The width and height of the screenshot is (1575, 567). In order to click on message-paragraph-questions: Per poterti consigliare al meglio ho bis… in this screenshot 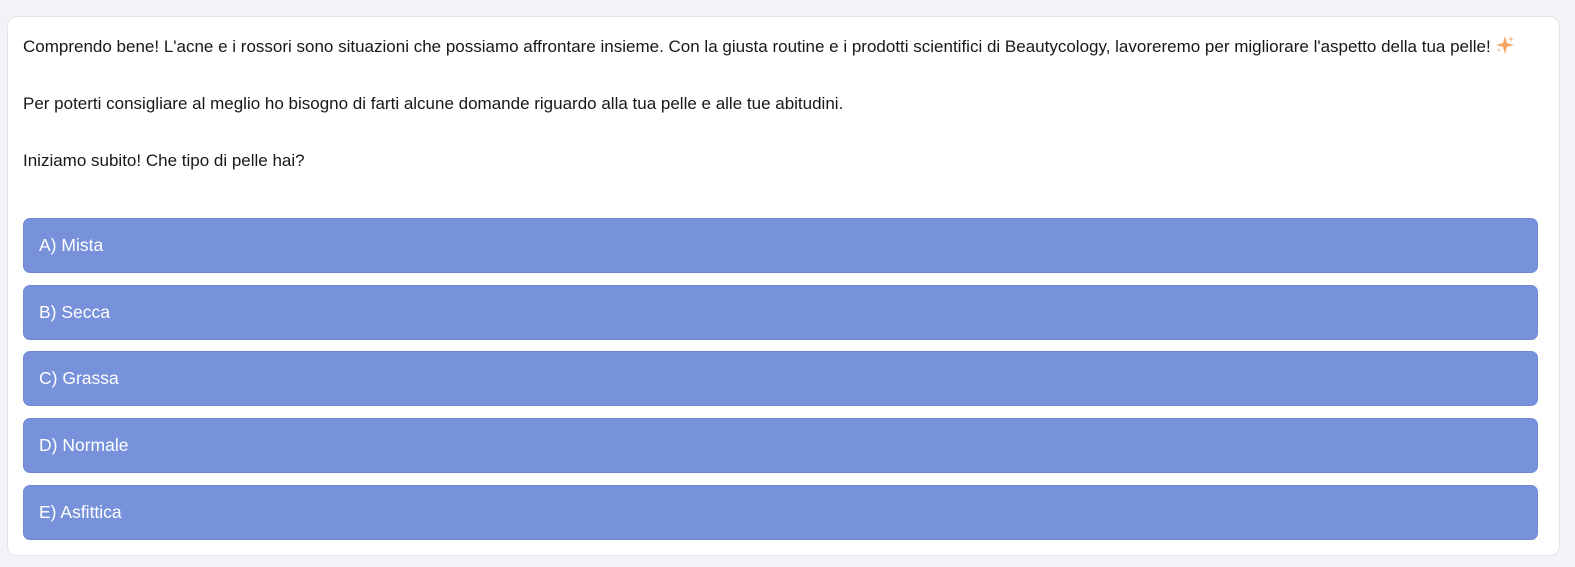, I will do `click(433, 103)`.